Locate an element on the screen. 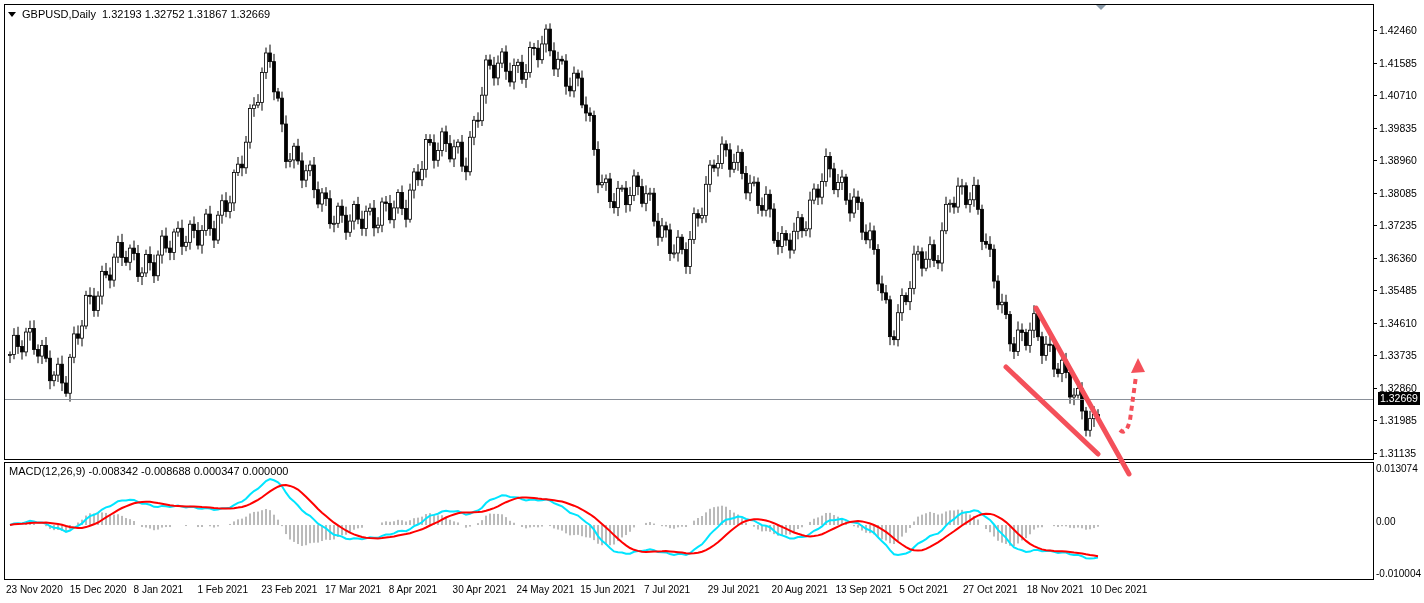 This screenshot has height=603, width=1424. price-axis-label: 1.34610 is located at coordinates (1395, 323).